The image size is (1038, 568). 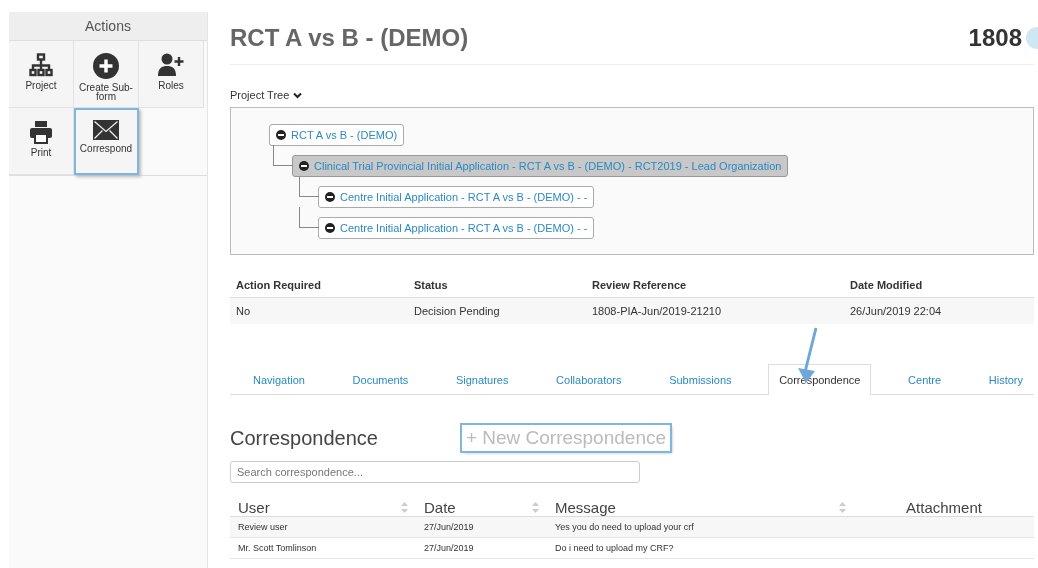 I want to click on column-header: Attachment, so click(x=944, y=507).